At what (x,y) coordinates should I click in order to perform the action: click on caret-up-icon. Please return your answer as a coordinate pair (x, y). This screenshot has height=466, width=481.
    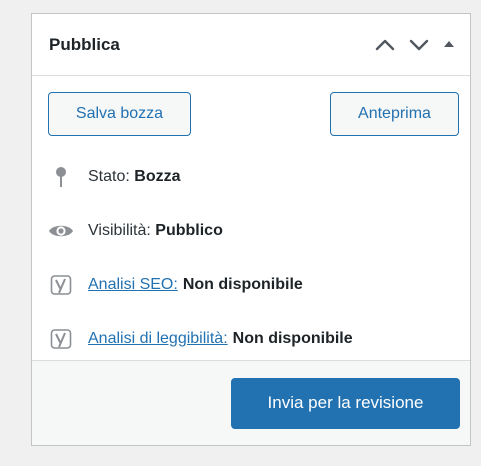
    Looking at the image, I should click on (449, 43).